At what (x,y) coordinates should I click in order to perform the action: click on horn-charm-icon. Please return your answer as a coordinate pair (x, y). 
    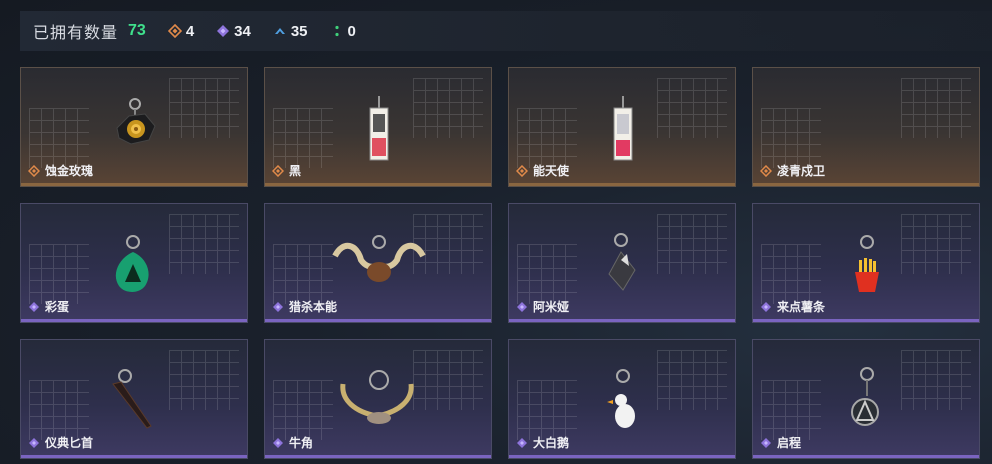
    Looking at the image, I should click on (377, 397).